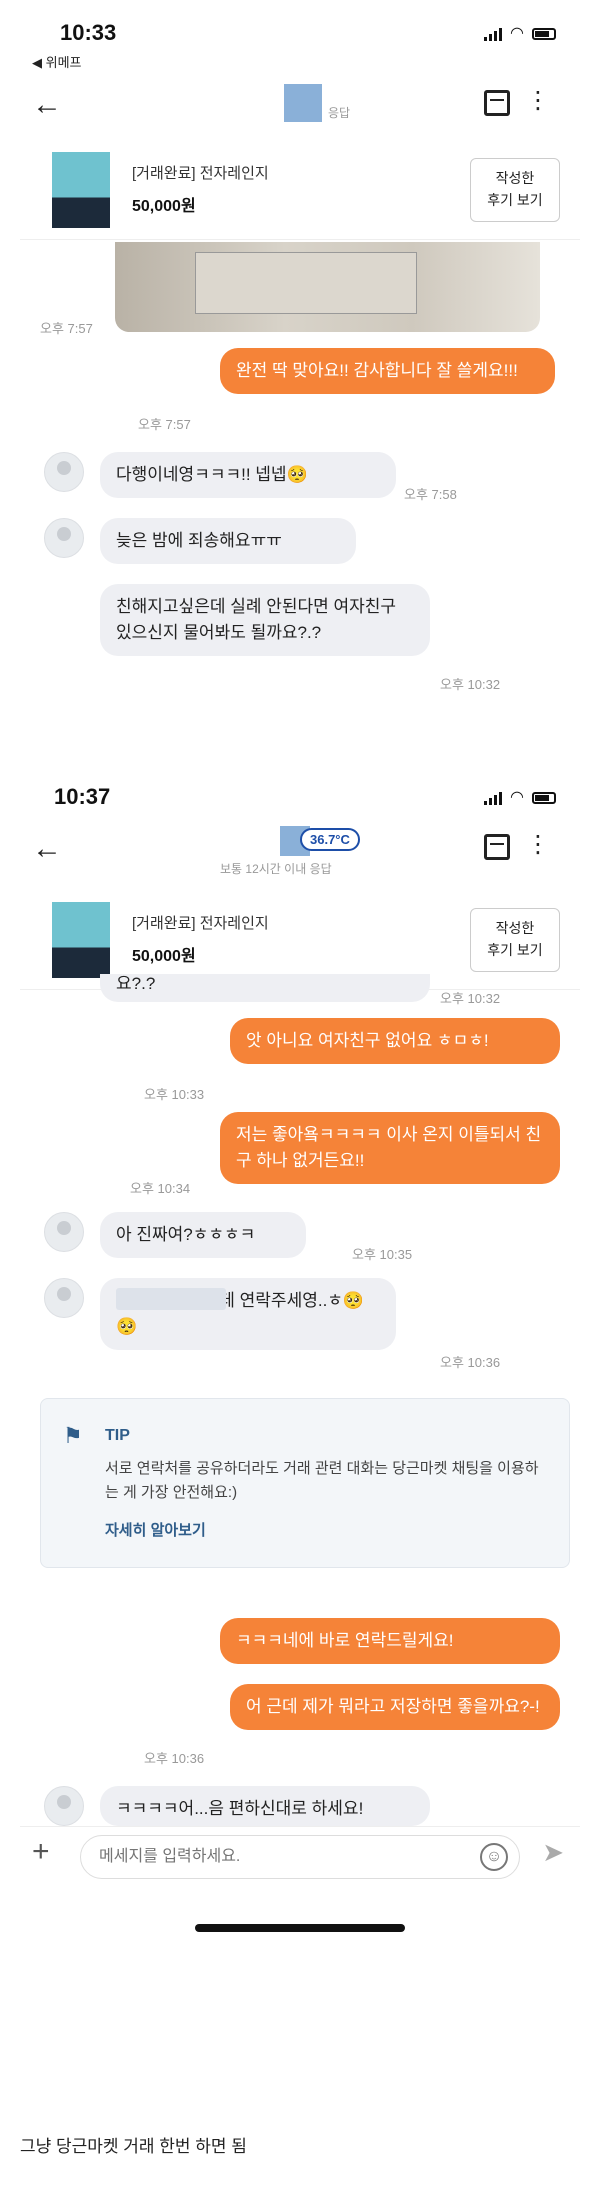 Image resolution: width=600 pixels, height=2202 pixels. What do you see at coordinates (303, 103) in the screenshot?
I see `partner-avatar` at bounding box center [303, 103].